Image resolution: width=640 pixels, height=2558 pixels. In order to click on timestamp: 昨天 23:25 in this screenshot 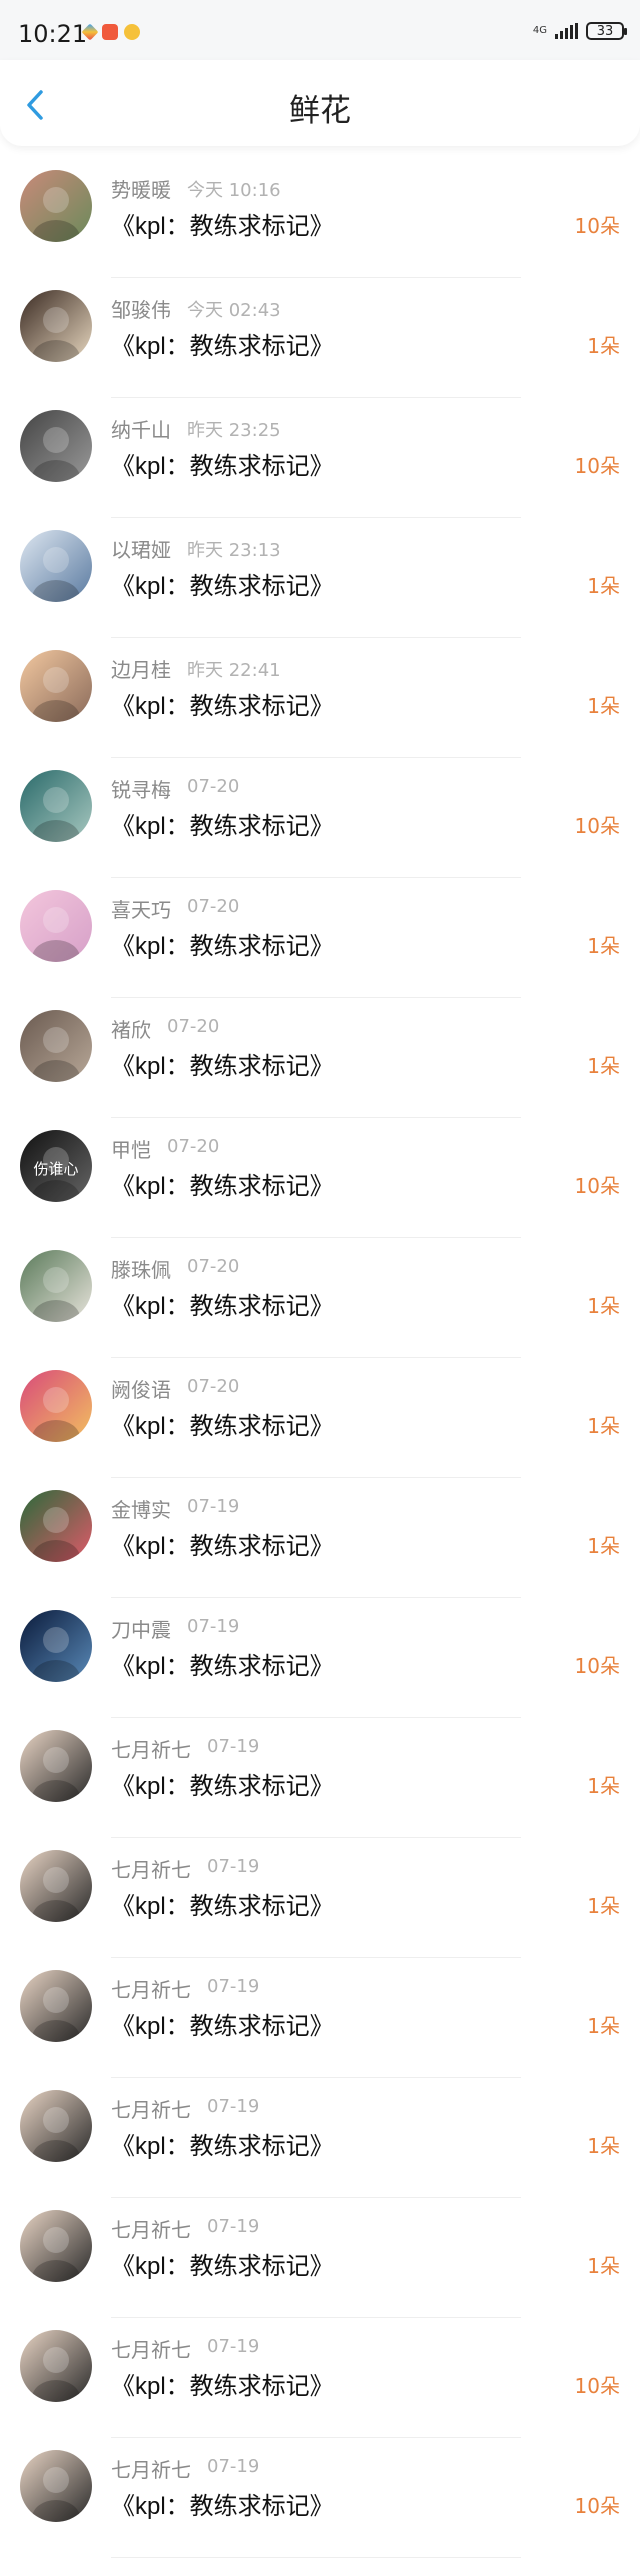, I will do `click(234, 430)`.